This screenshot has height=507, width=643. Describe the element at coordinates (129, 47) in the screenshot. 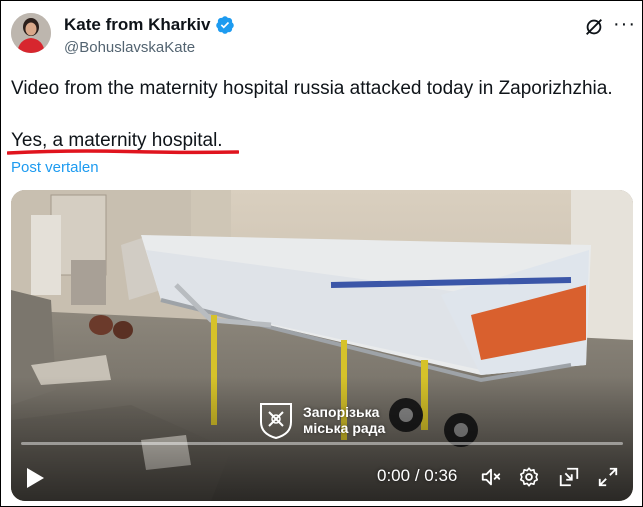

I see `author-handle: @BohuslavskaKate` at that location.